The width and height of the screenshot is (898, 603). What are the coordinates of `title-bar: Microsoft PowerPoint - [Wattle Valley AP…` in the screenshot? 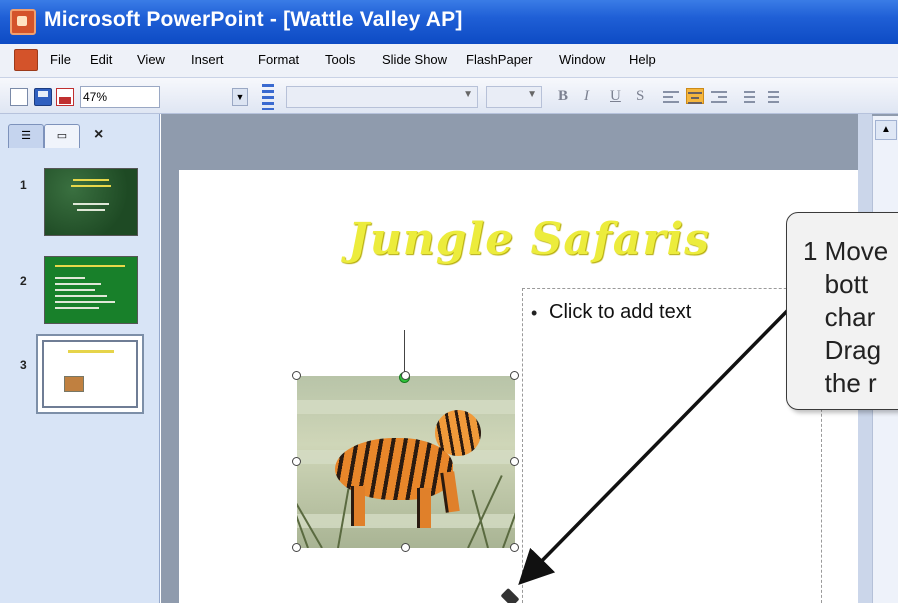 It's located at (449, 22).